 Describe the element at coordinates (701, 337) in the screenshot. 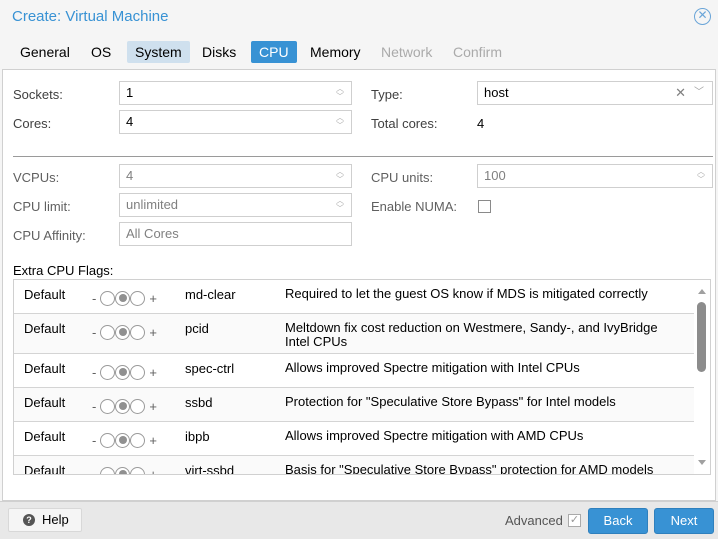

I see `scroll-thumb` at that location.